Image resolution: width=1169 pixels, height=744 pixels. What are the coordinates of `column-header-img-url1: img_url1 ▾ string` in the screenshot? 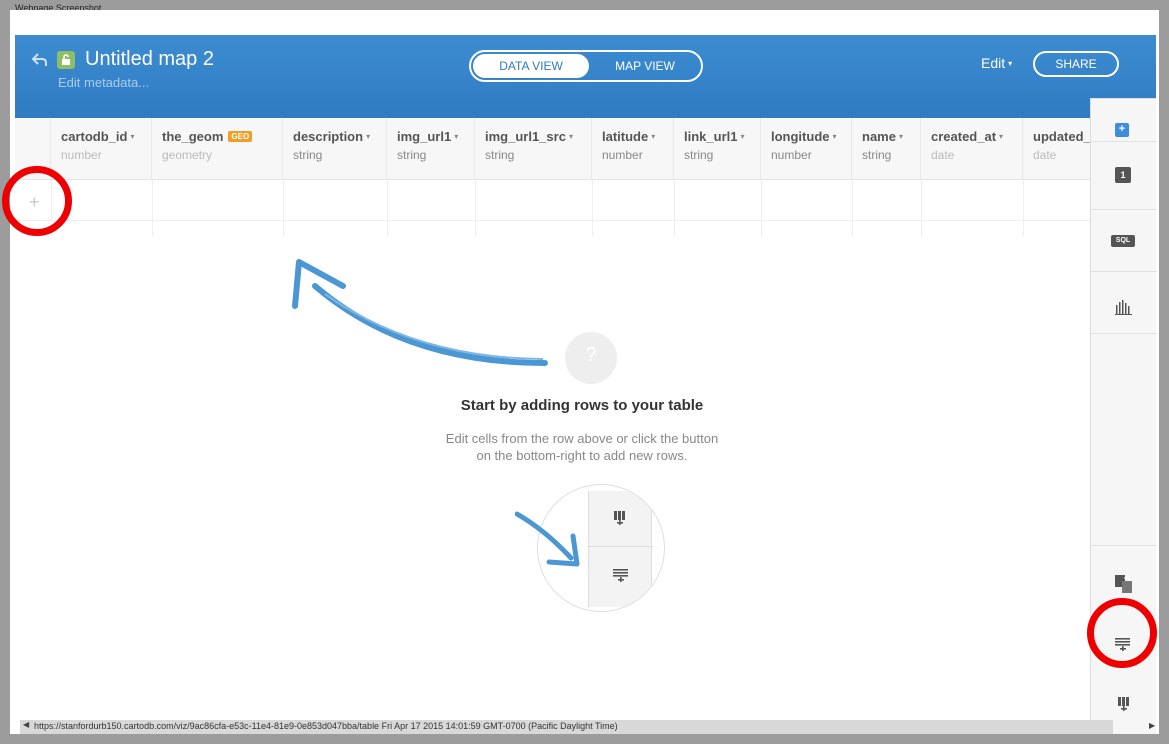 It's located at (431, 149).